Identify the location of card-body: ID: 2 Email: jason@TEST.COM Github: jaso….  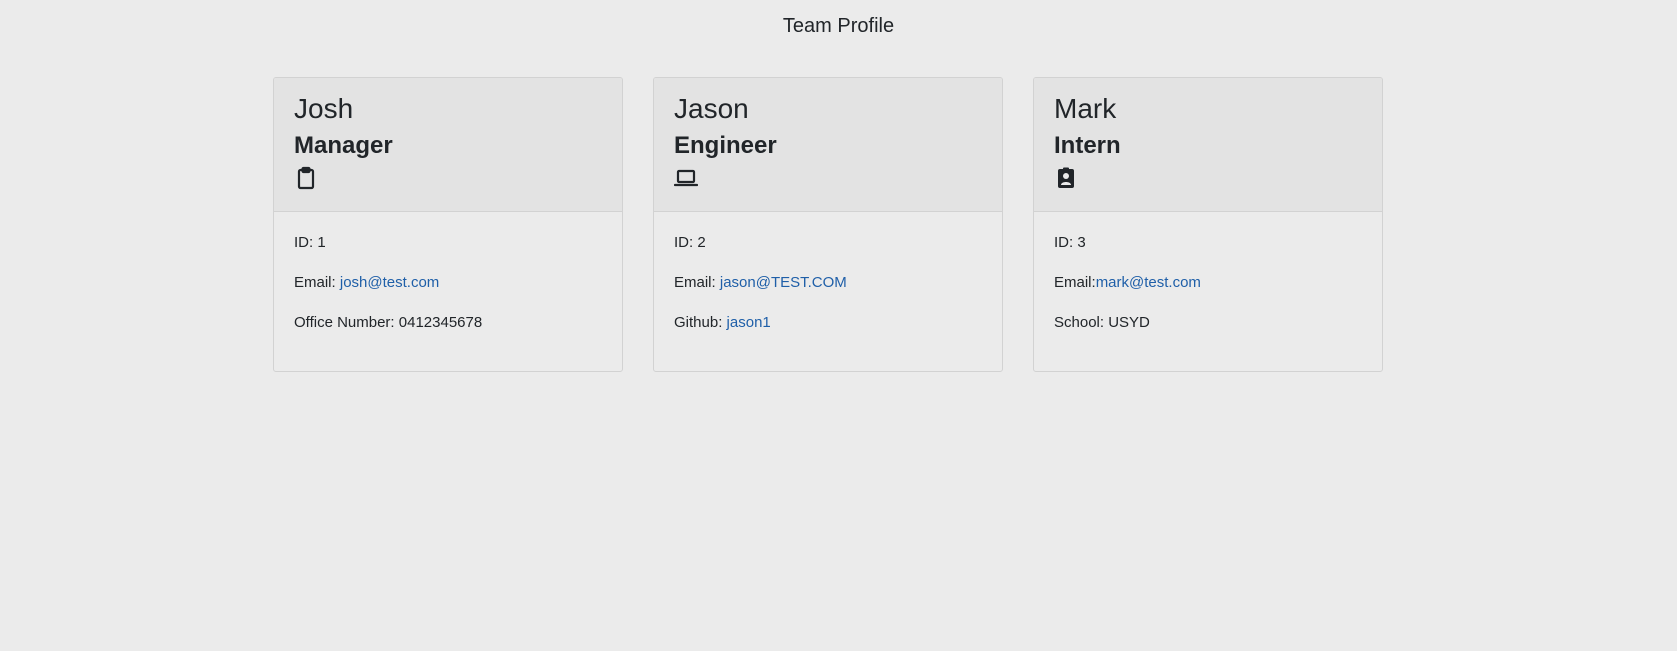
(828, 272).